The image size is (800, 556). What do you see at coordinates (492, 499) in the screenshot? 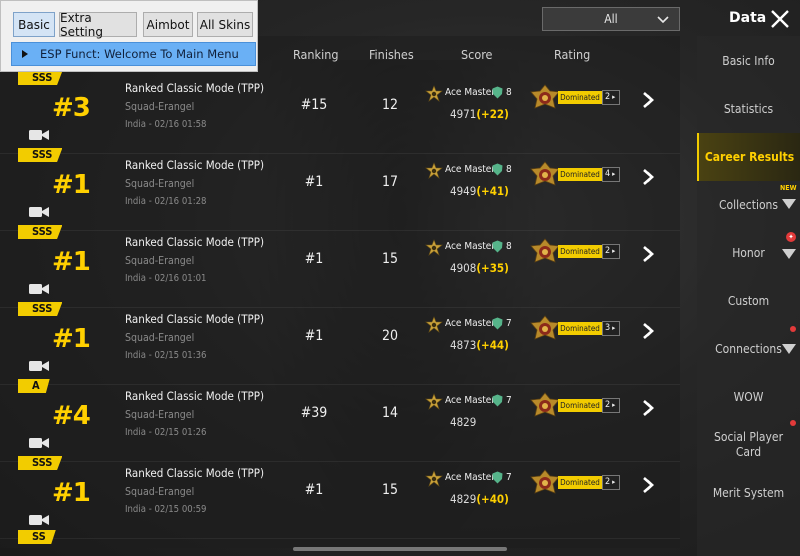
I see `score-delta: (+40)` at bounding box center [492, 499].